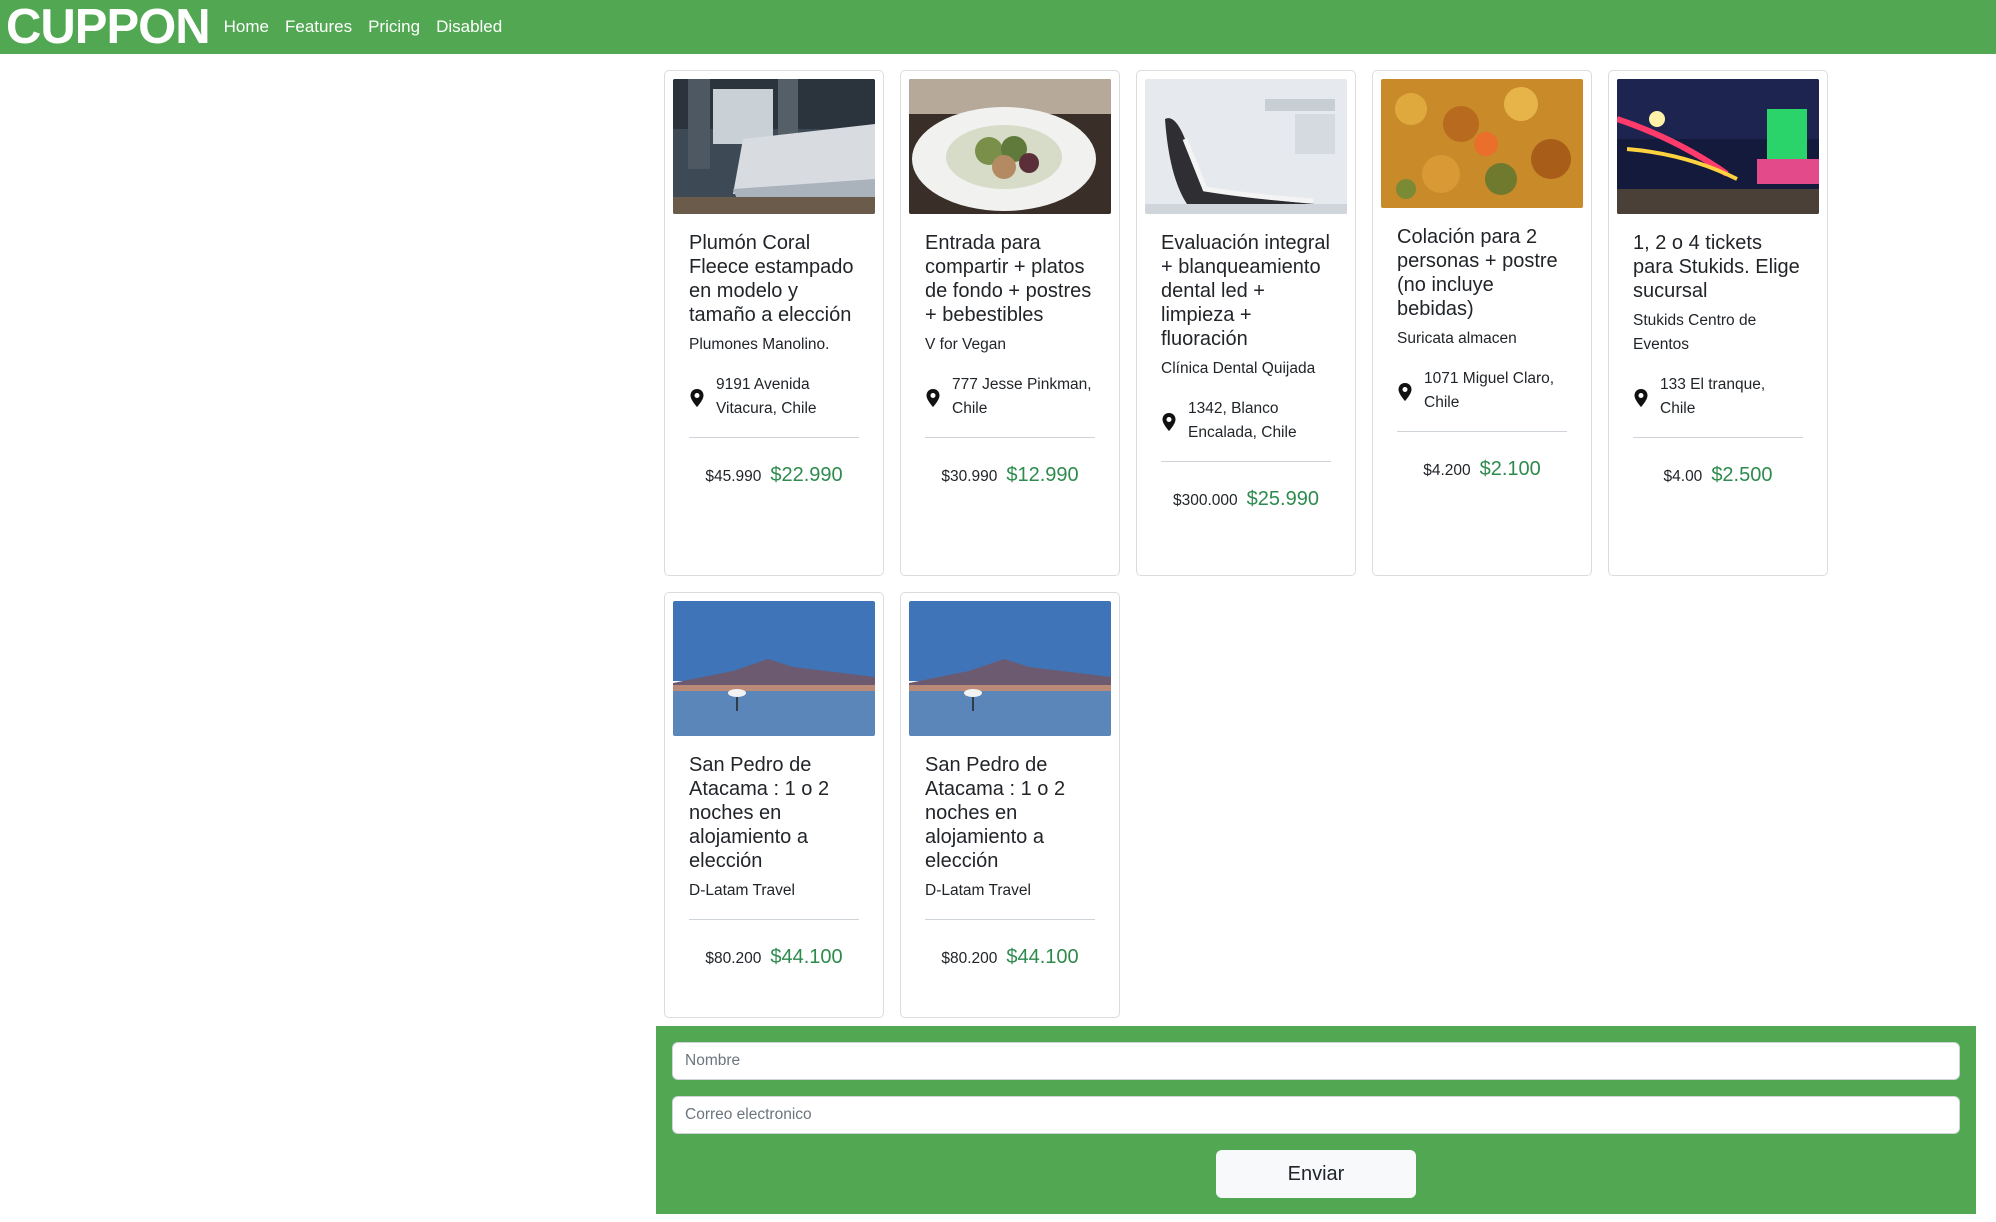 The height and width of the screenshot is (1222, 1996). I want to click on email-input, so click(1316, 1115).